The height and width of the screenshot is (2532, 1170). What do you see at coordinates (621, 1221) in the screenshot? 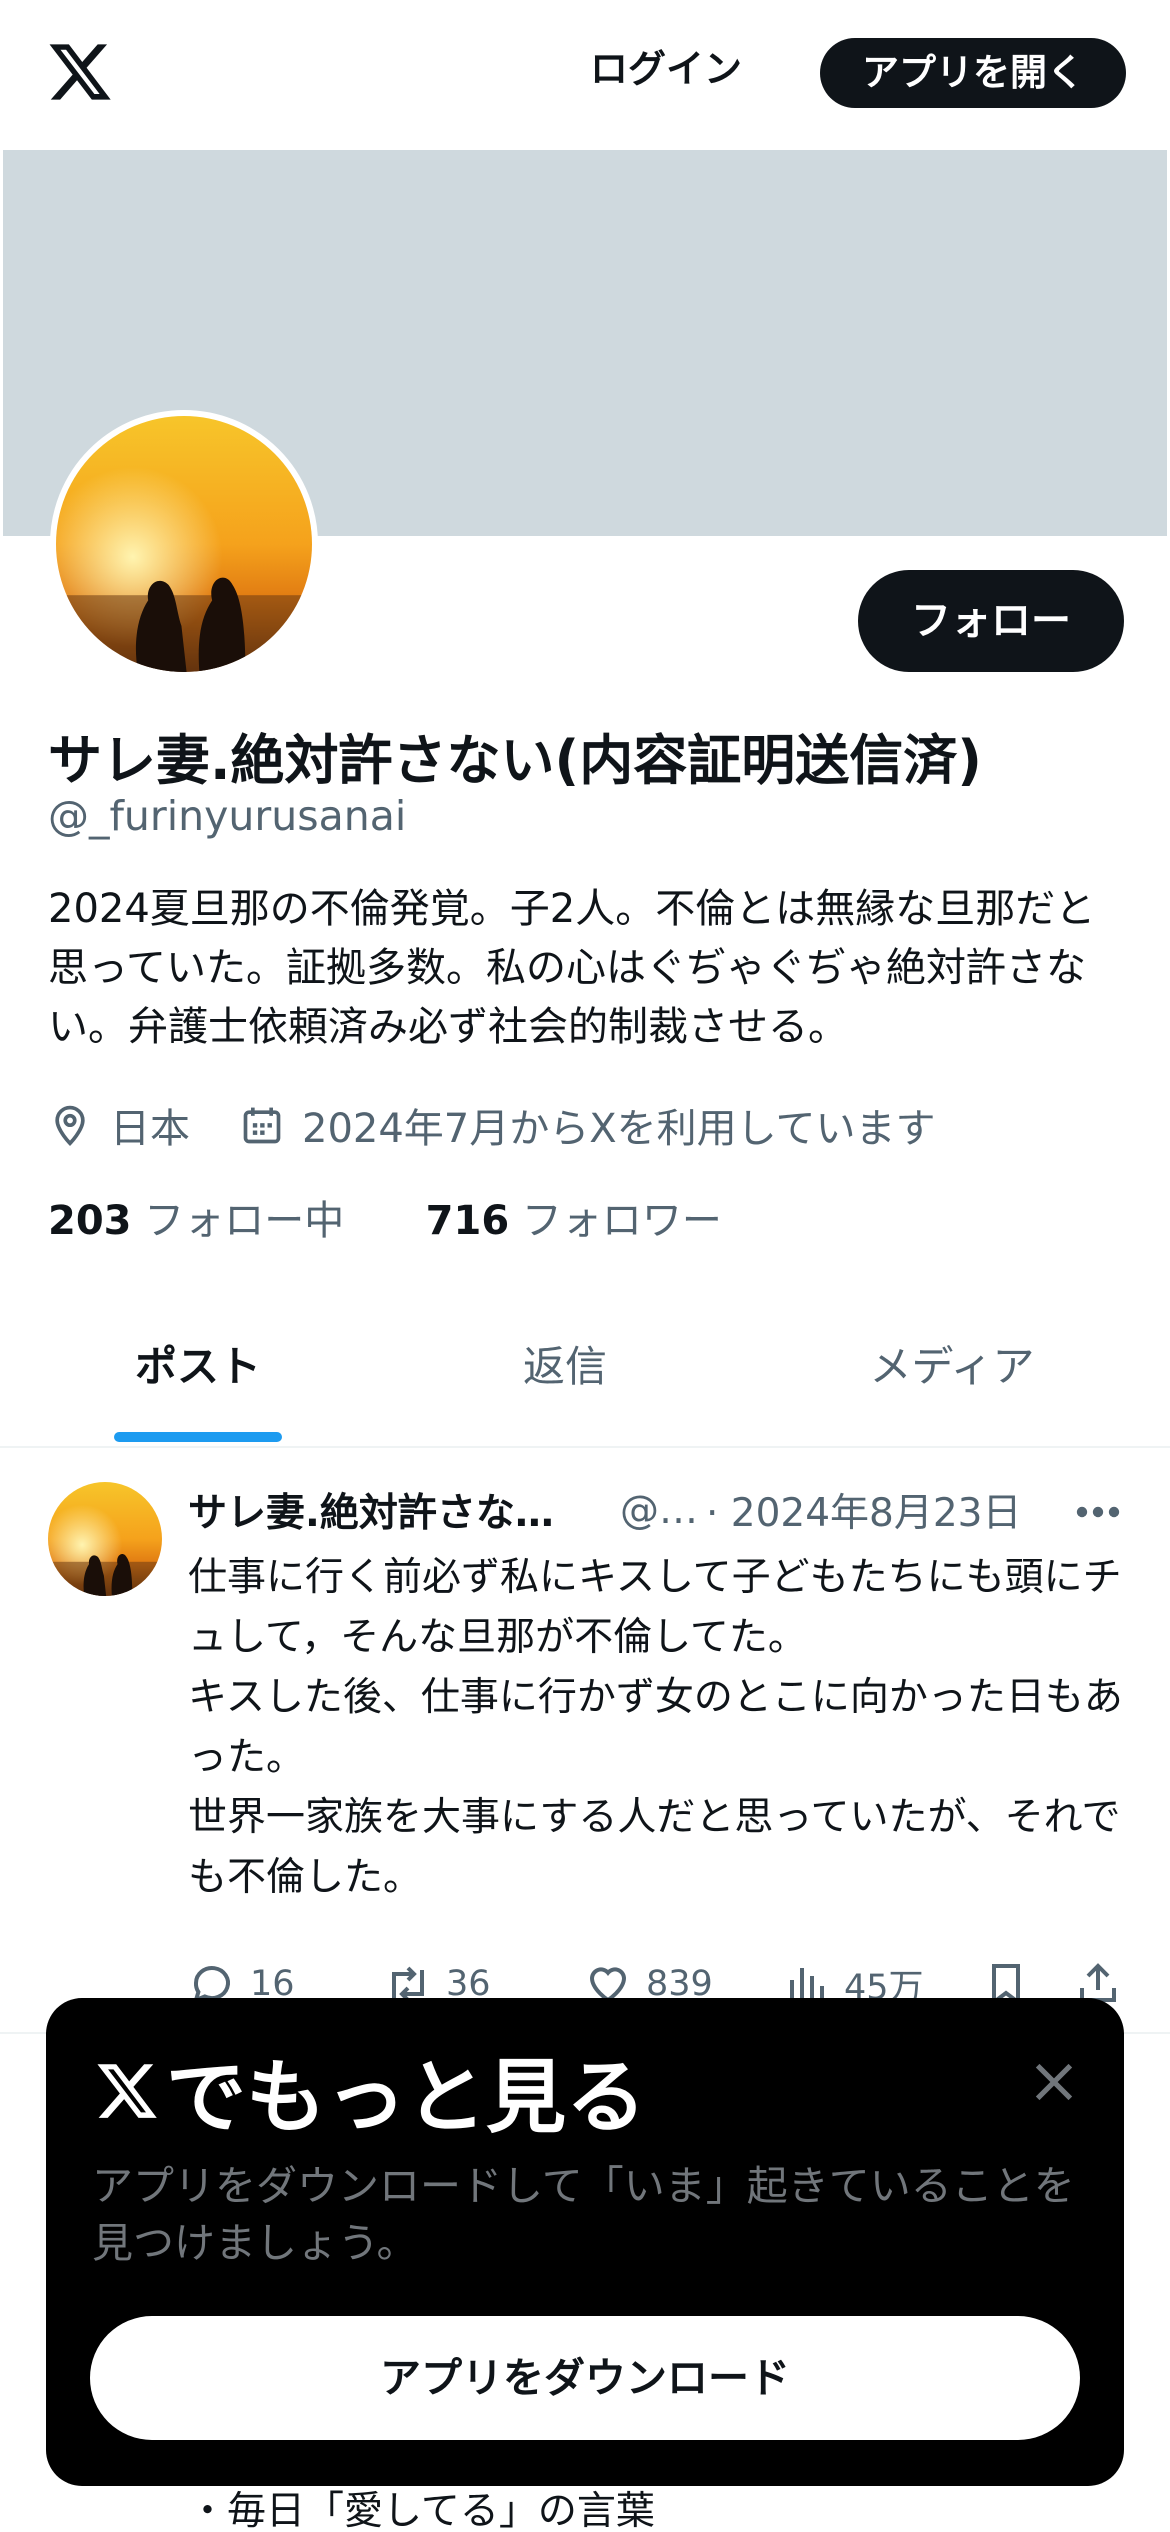
I see `followers-label: フォロワー` at bounding box center [621, 1221].